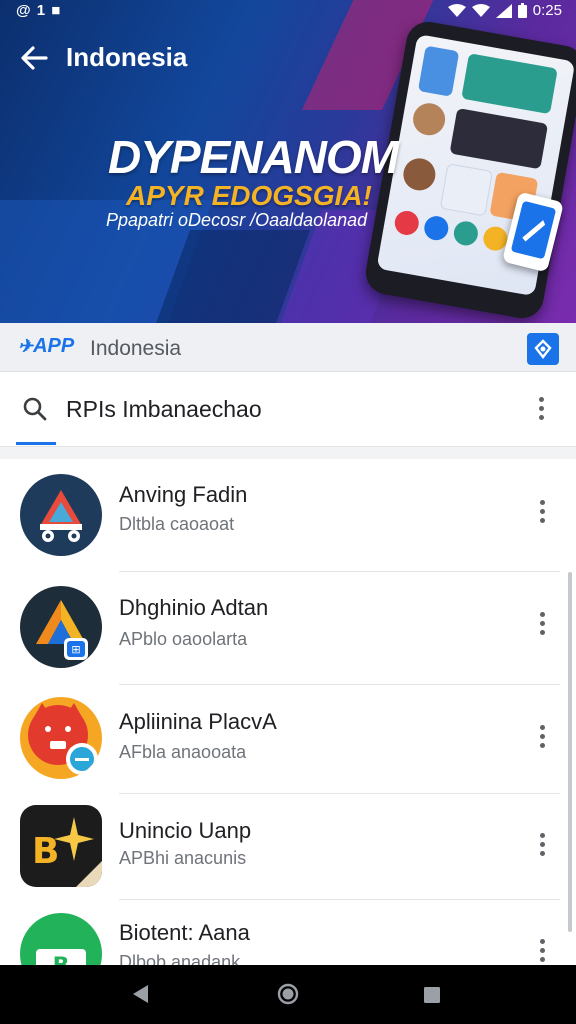 The image size is (576, 1024). I want to click on triangle-app-icon: ⊞, so click(61, 627).